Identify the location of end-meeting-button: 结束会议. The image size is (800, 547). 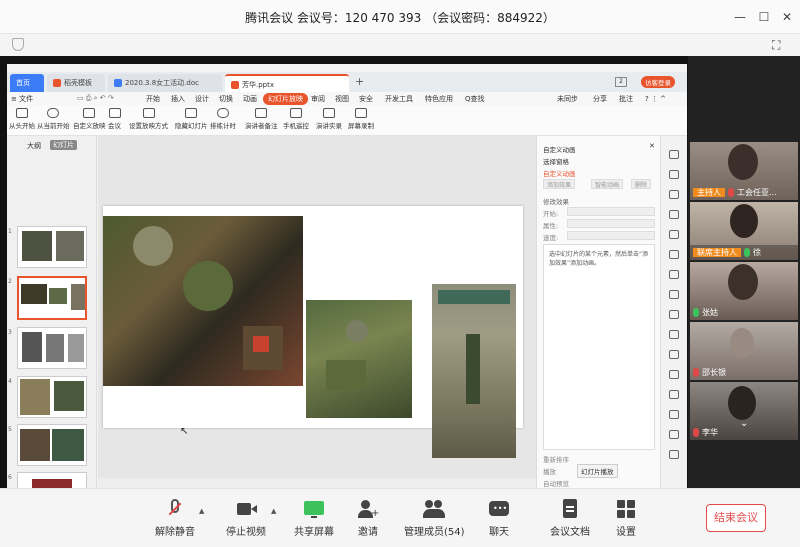
(736, 518).